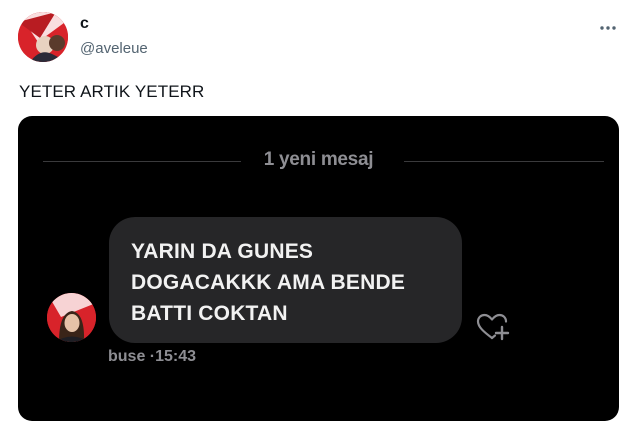 The height and width of the screenshot is (430, 635). I want to click on sender-avatar, so click(71, 317).